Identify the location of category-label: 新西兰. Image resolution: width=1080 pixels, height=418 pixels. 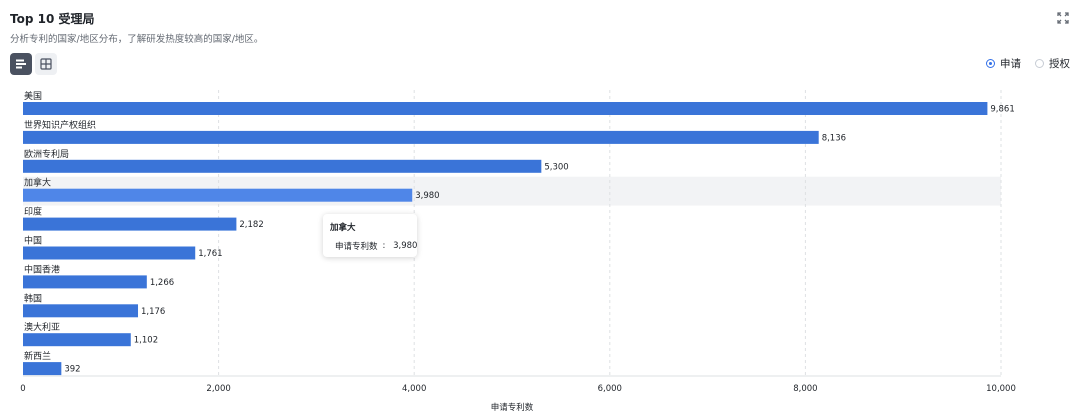
(37, 356).